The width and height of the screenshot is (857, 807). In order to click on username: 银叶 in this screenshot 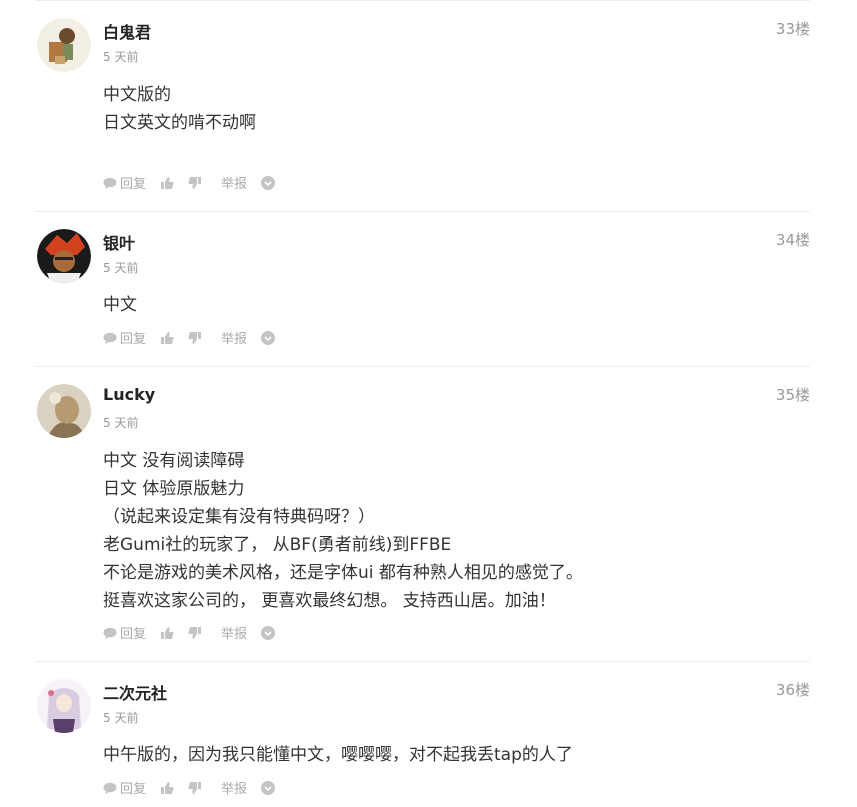, I will do `click(119, 242)`.